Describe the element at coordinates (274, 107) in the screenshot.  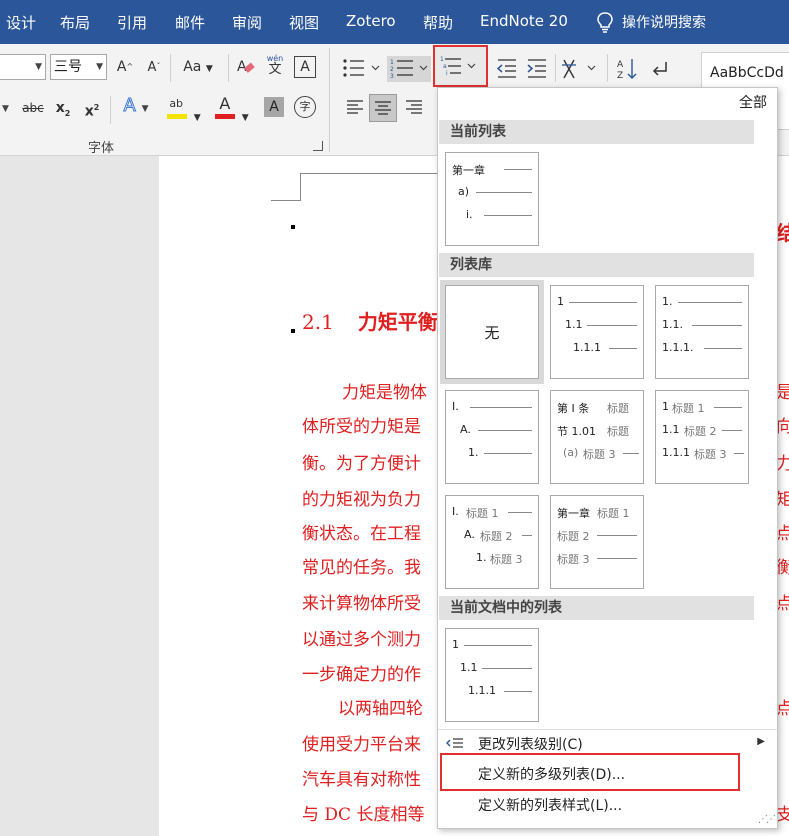
I see `character-shading-button: A` at that location.